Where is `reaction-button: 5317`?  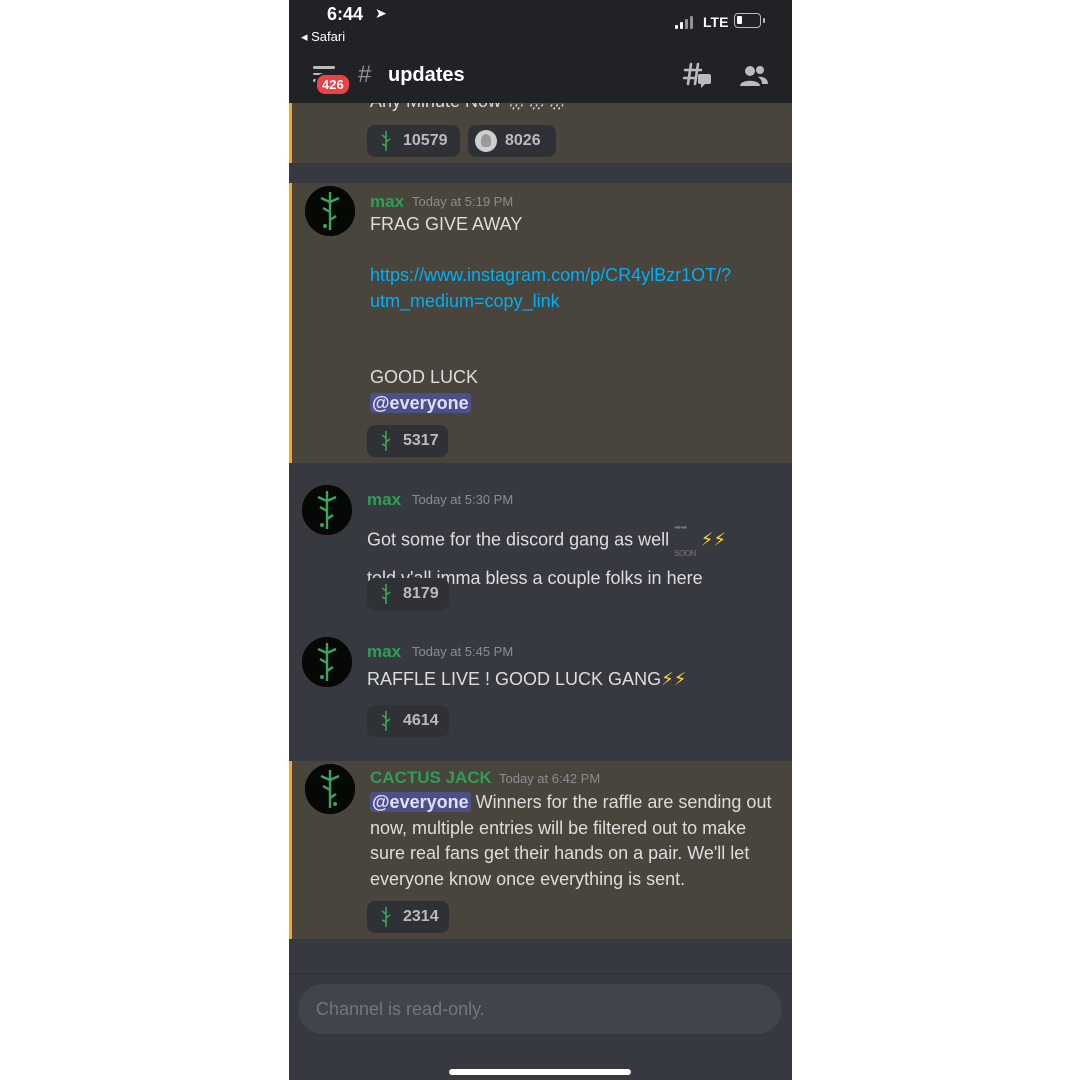
reaction-button: 5317 is located at coordinates (407, 441).